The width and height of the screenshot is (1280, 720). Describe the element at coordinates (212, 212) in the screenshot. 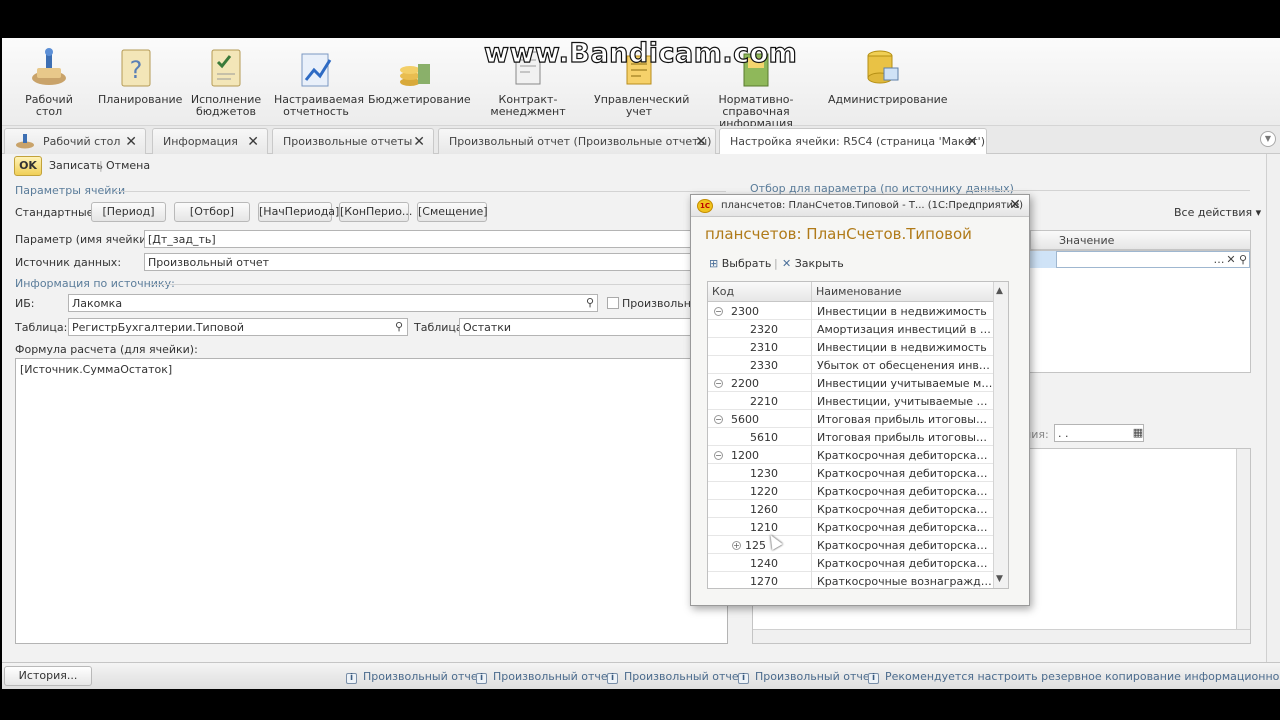

I see `filter-button: [Отбор]` at that location.